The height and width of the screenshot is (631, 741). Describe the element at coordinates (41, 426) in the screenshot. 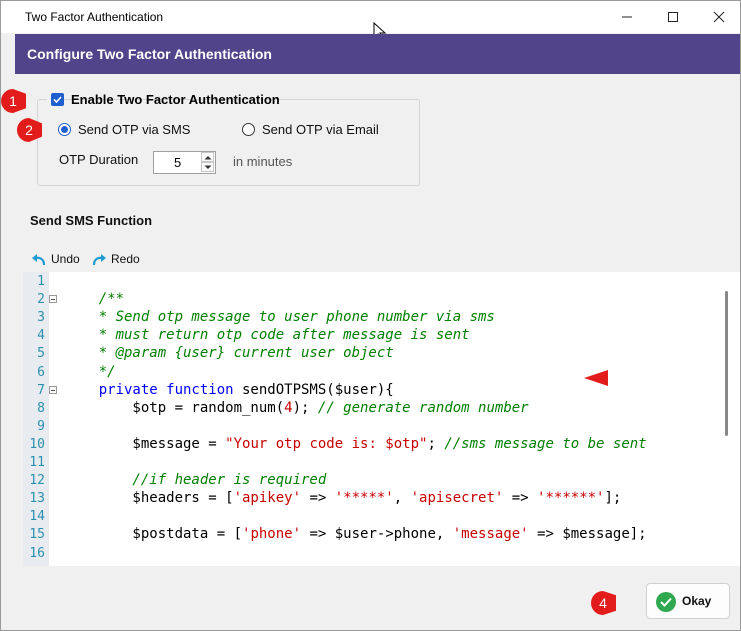

I see `line-number: 9` at that location.